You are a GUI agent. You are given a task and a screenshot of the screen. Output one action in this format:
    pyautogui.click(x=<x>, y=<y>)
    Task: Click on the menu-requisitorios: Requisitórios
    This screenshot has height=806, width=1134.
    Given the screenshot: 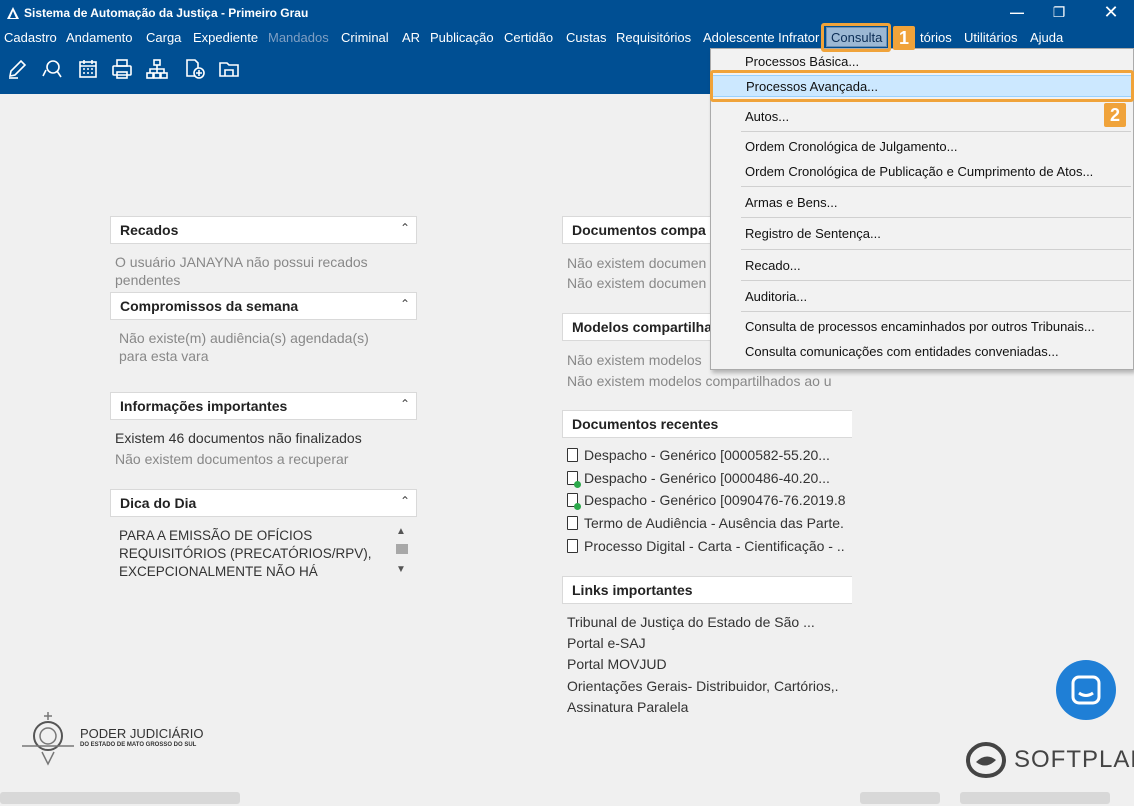 What is the action you would take?
    pyautogui.click(x=653, y=37)
    